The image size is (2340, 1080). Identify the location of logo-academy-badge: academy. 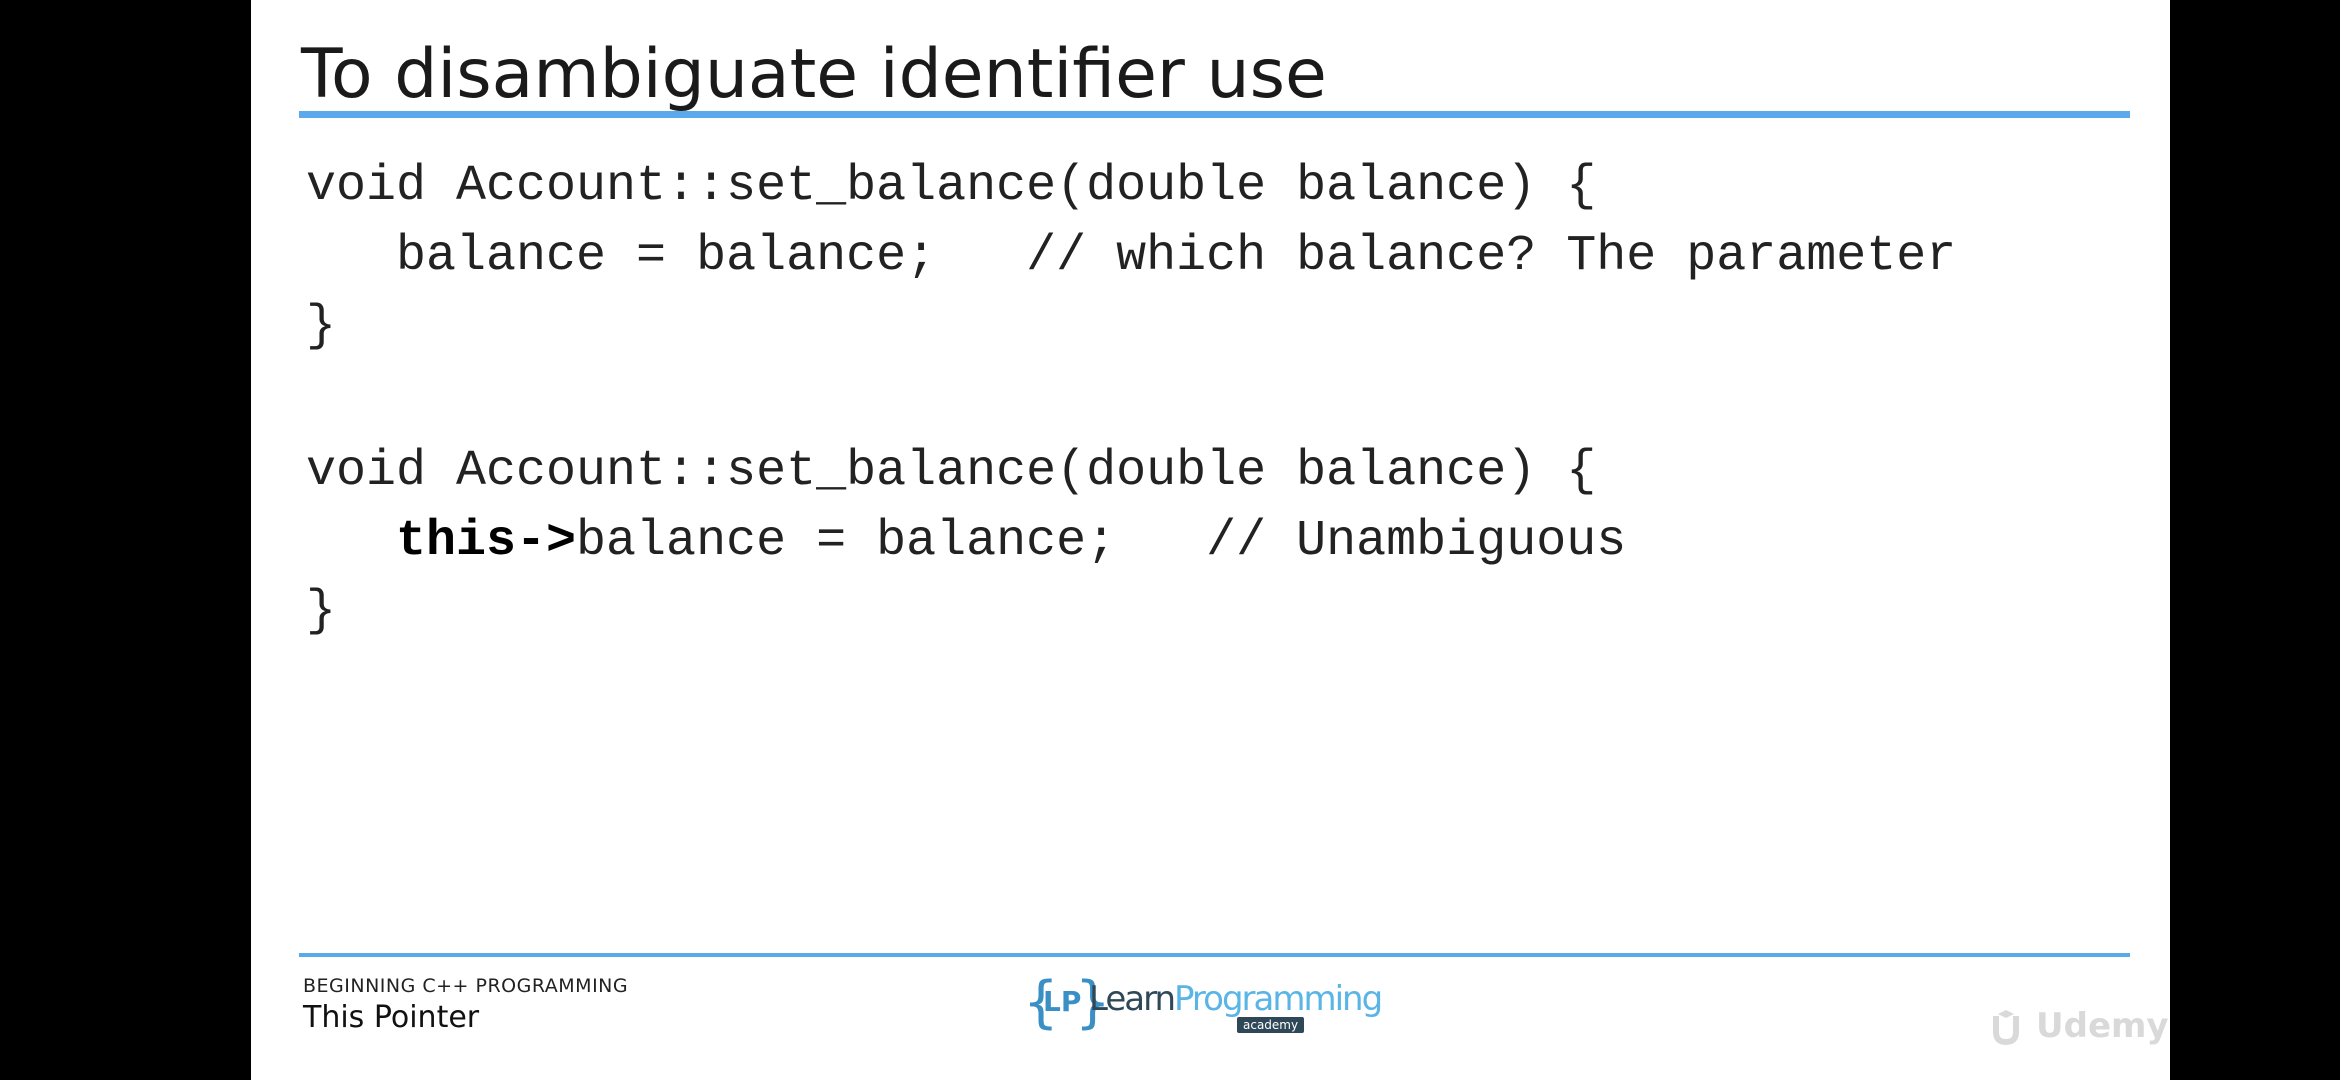
(1271, 1025).